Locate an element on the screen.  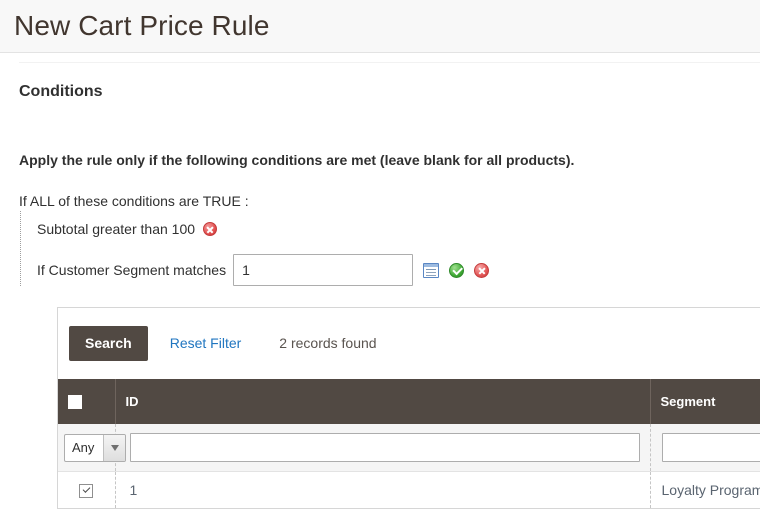
remove-circle-icon is located at coordinates (209, 229).